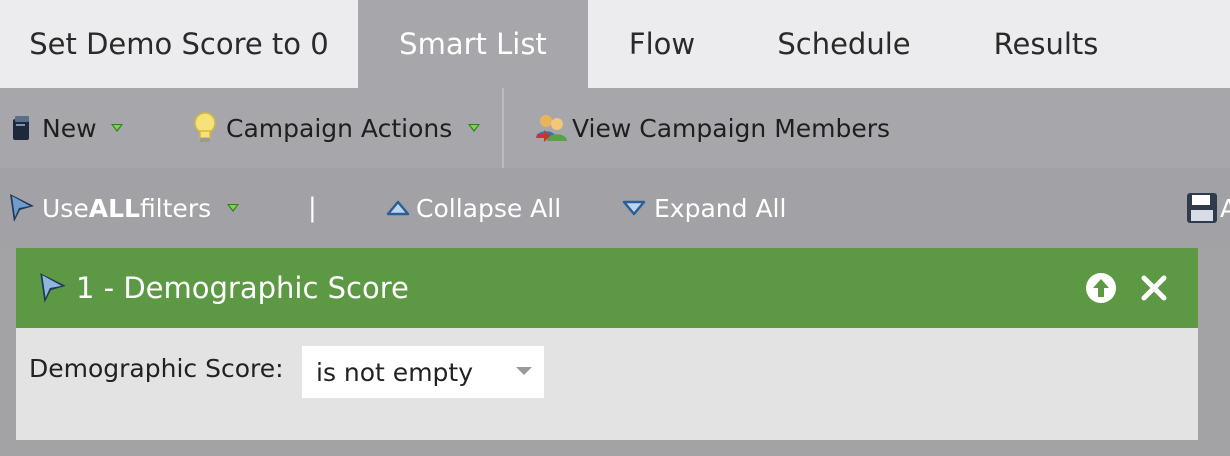 The image size is (1230, 456). I want to click on new-button: New, so click(66, 128).